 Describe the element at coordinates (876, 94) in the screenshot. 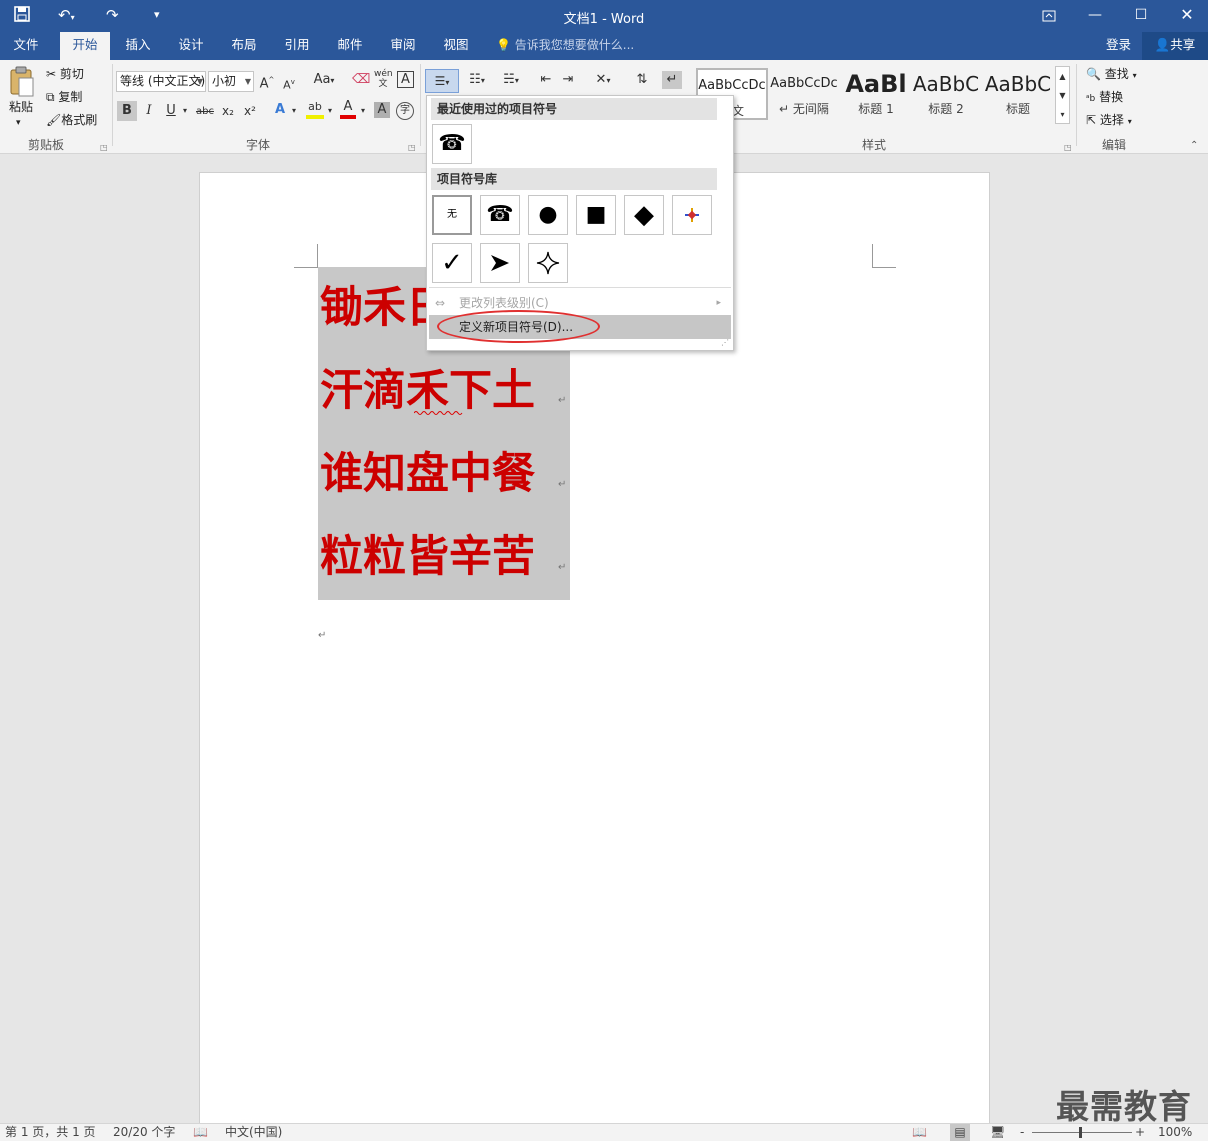

I see `style-heading1: AaBl 标题 1` at that location.